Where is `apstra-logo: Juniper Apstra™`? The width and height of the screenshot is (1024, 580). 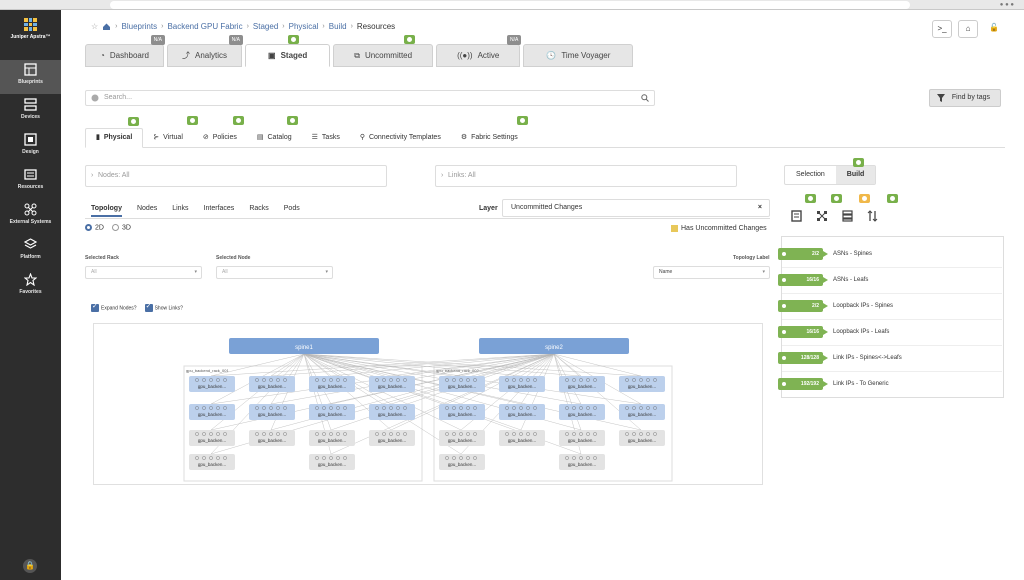 apstra-logo: Juniper Apstra™ is located at coordinates (30, 29).